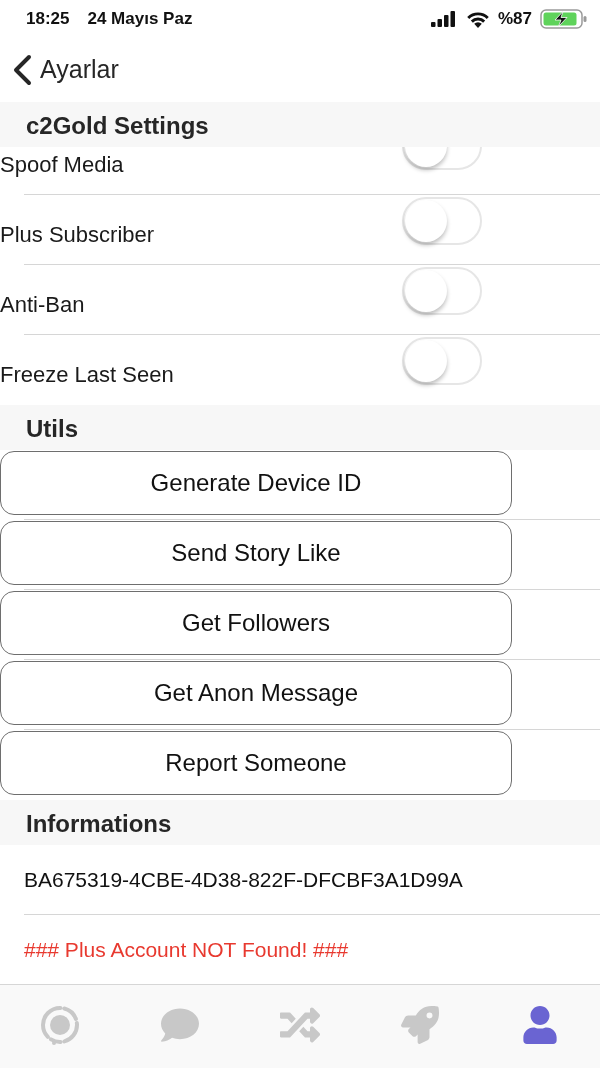  What do you see at coordinates (514, 19) in the screenshot?
I see `battery-percent: %87` at bounding box center [514, 19].